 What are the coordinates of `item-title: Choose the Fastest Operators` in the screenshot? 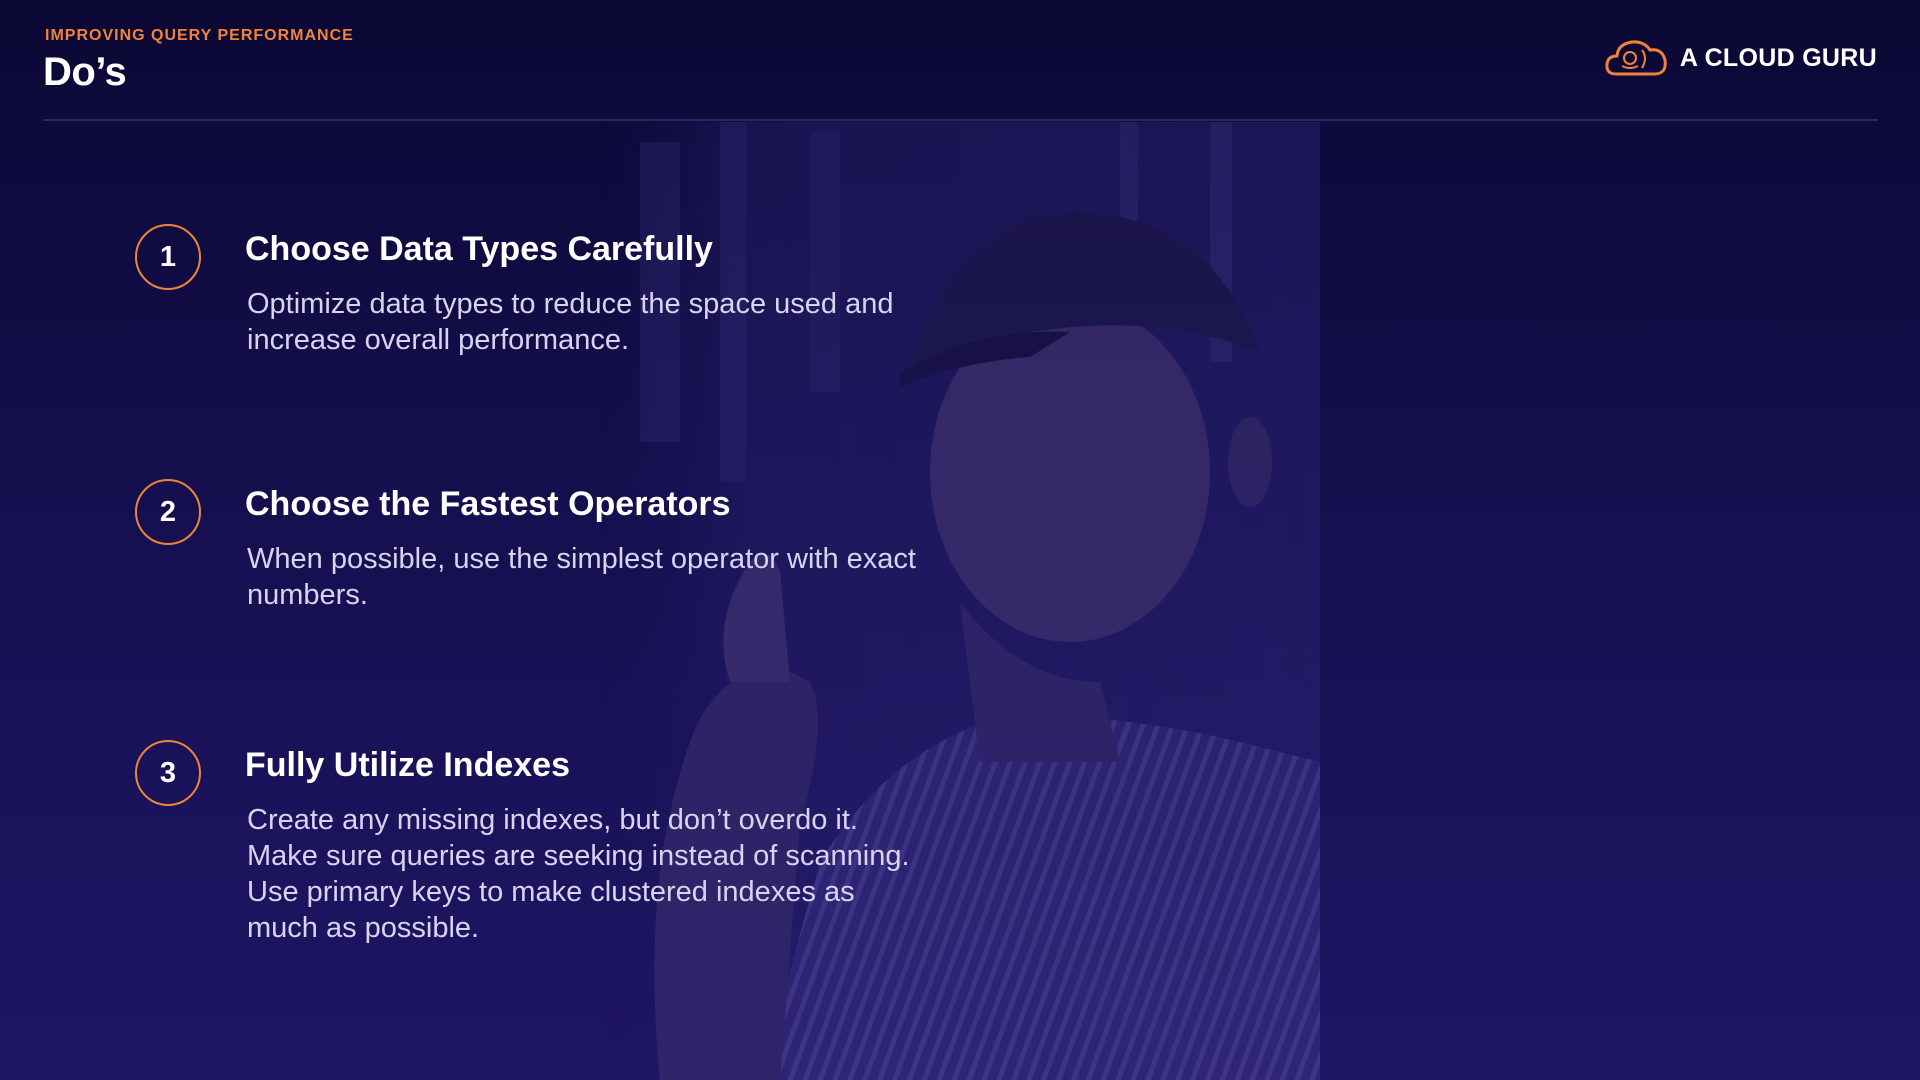 It's located at (488, 504).